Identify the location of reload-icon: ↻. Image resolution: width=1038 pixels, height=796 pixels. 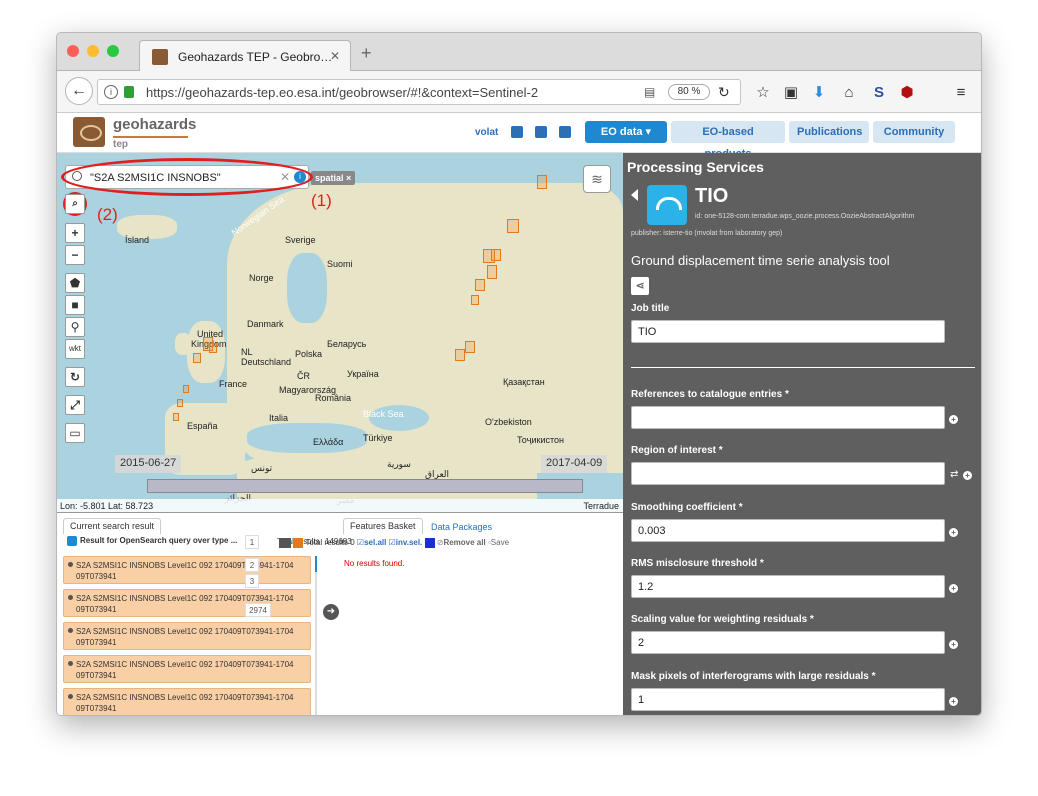
(724, 92).